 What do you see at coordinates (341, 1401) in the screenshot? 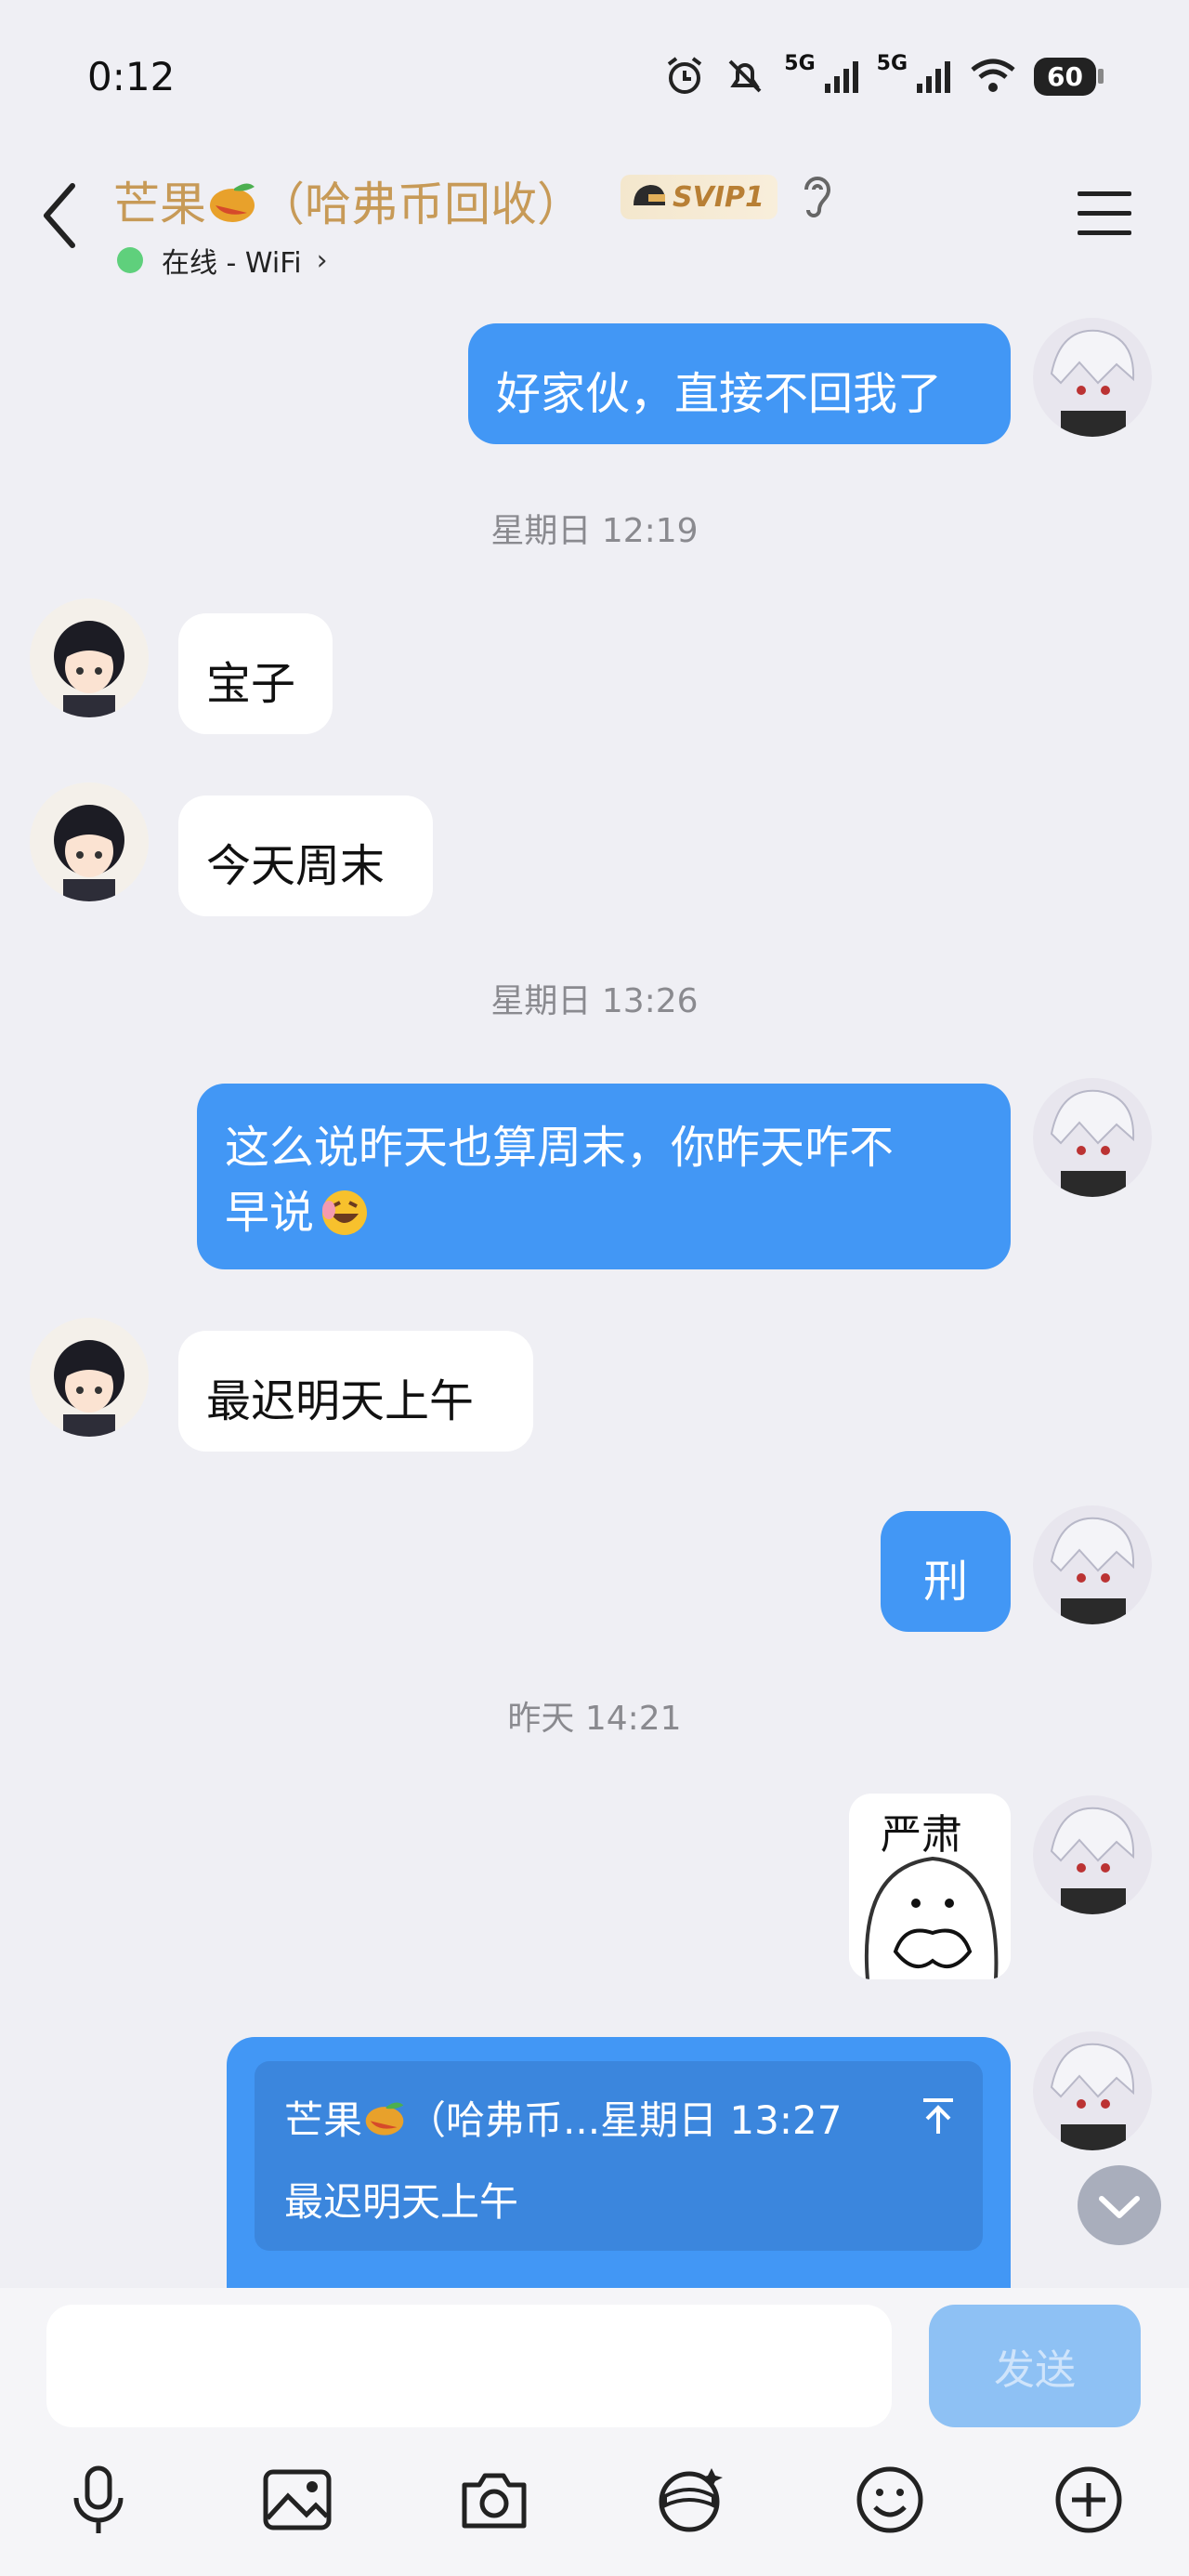
I see `message-text: 最迟明天上午` at bounding box center [341, 1401].